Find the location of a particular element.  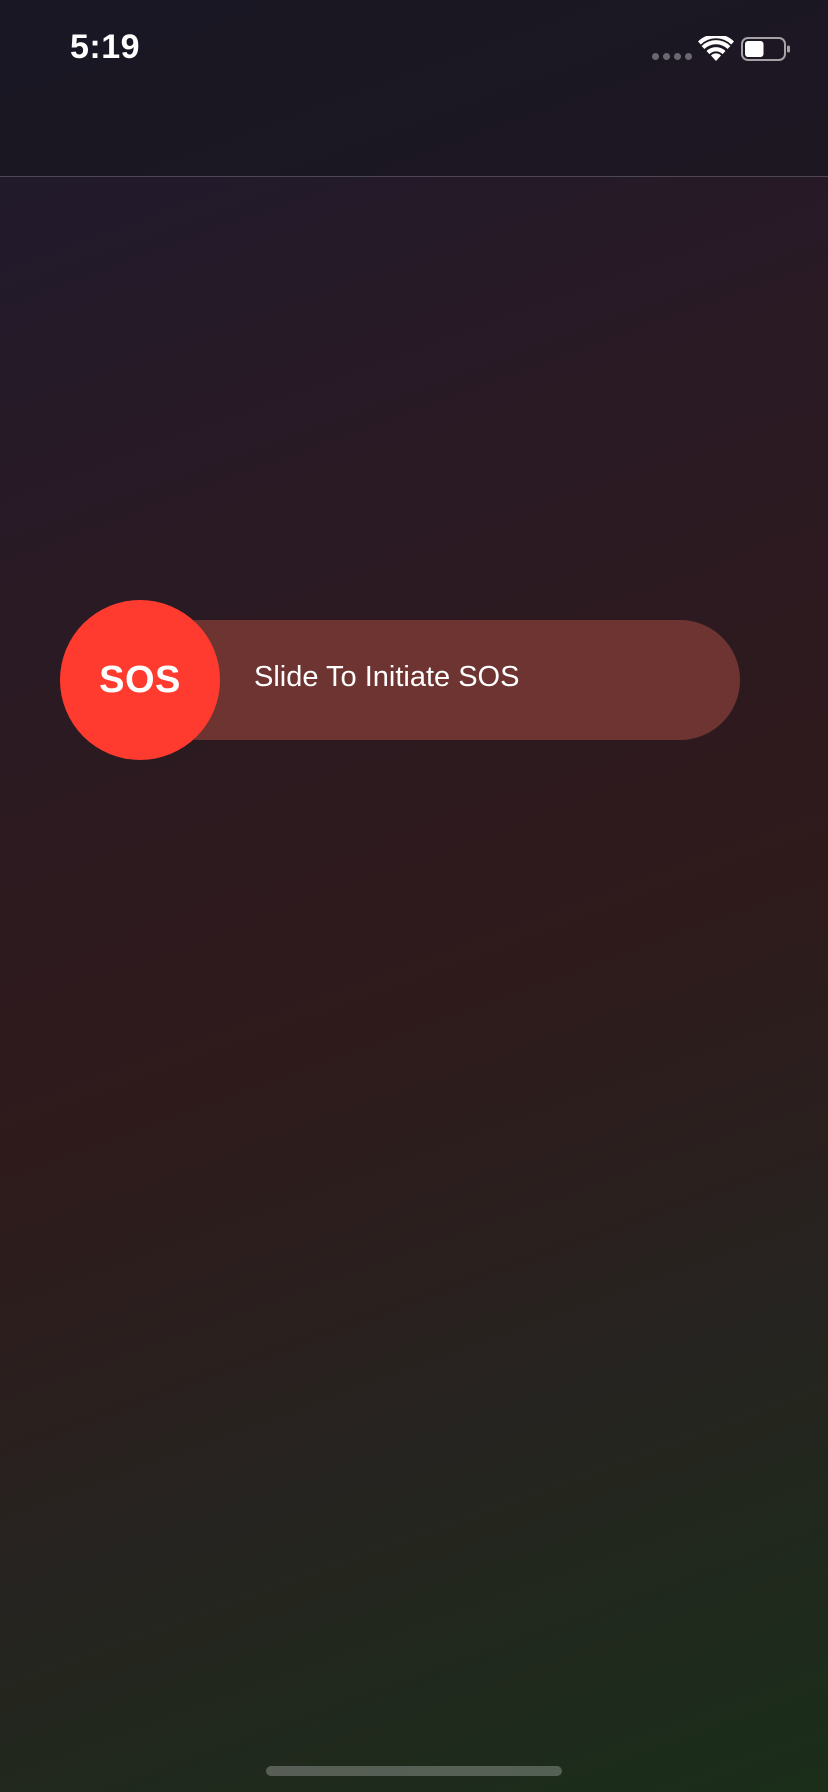

sos-slider-knob: SOS is located at coordinates (140, 680).